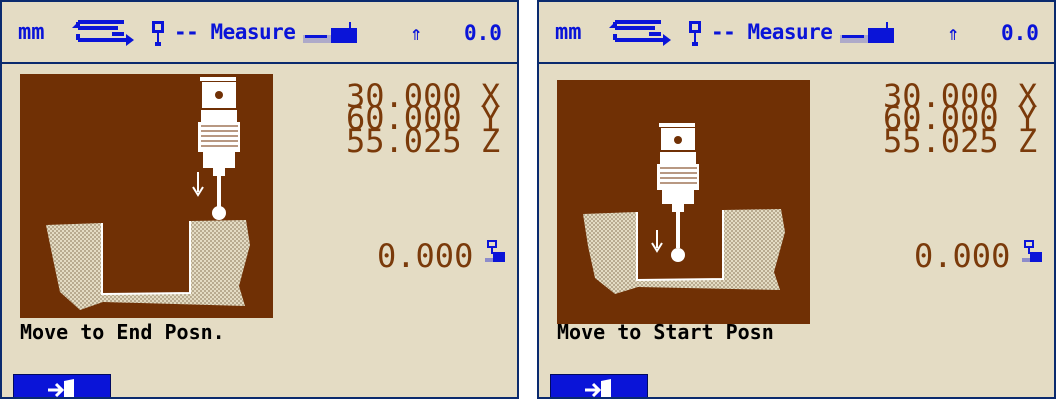 The width and height of the screenshot is (1060, 399). I want to click on status-message: Move to Start Posn, so click(665, 332).